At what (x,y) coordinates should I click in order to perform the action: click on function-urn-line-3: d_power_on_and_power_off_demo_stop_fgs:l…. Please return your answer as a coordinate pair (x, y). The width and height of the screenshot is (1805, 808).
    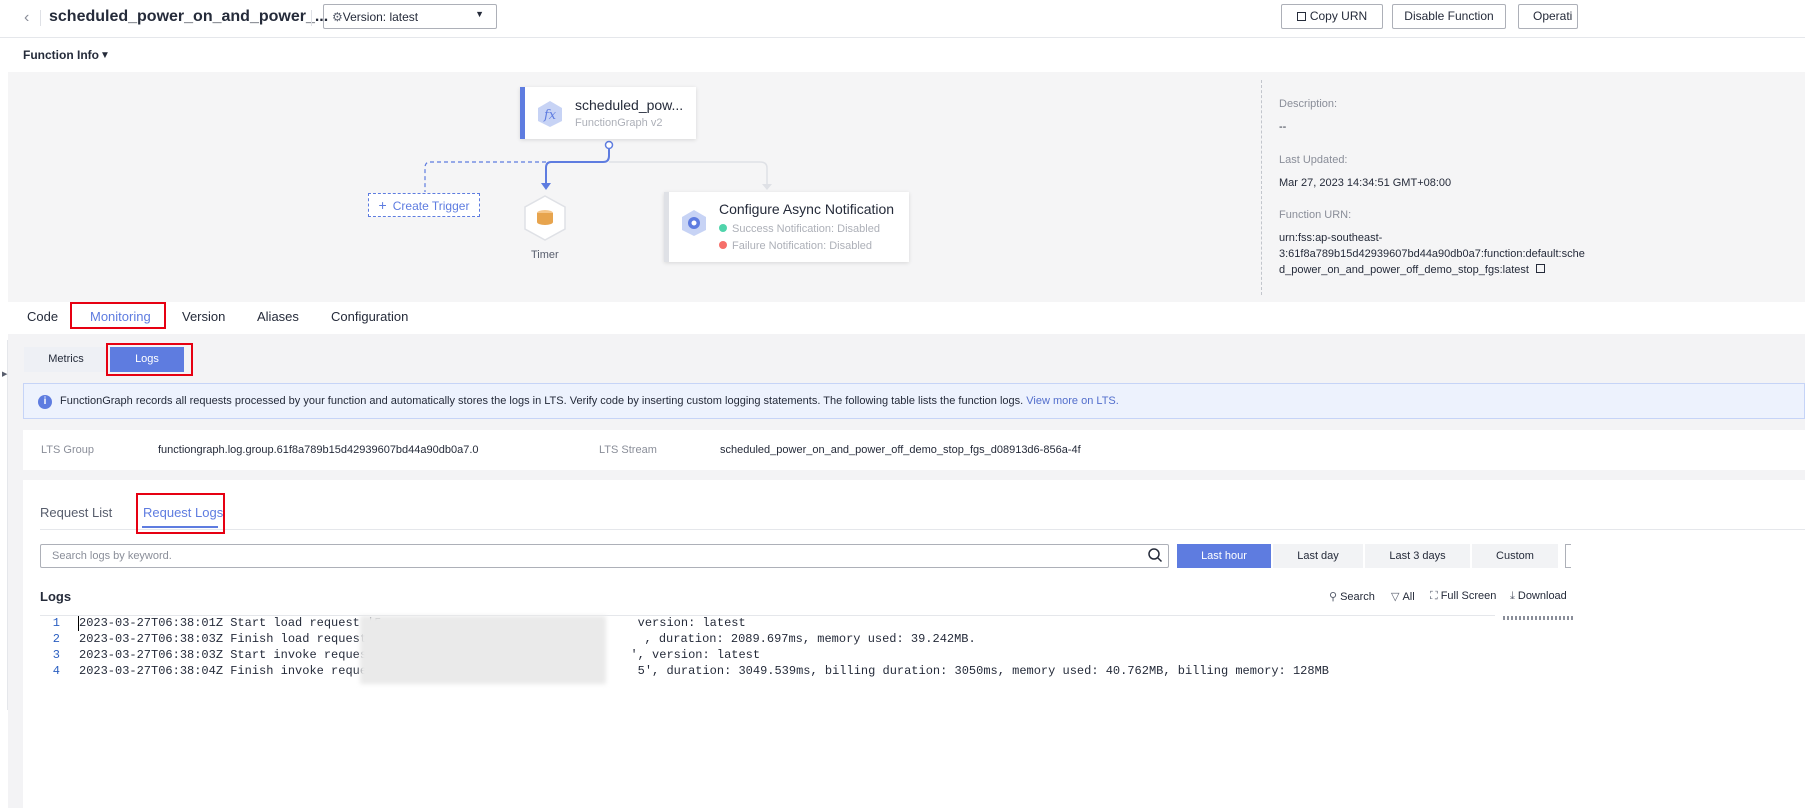
    Looking at the image, I should click on (1412, 270).